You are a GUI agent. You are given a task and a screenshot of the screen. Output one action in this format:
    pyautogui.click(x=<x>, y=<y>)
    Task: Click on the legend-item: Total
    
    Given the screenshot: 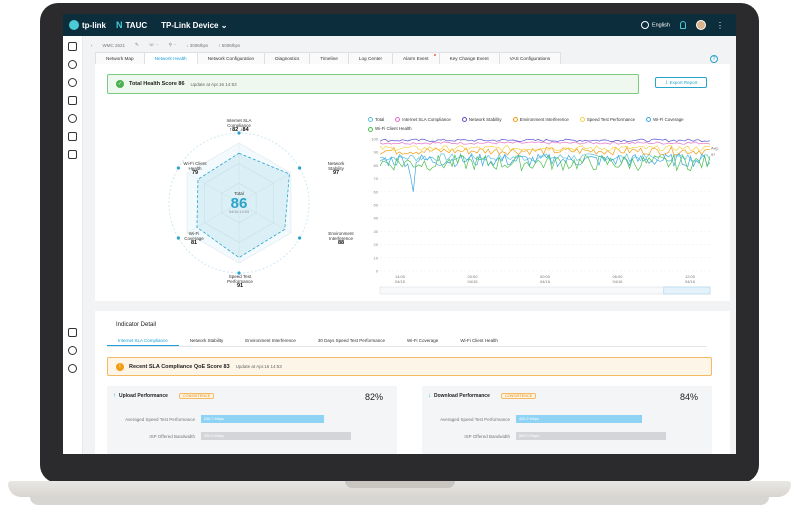 What is the action you would take?
    pyautogui.click(x=376, y=120)
    